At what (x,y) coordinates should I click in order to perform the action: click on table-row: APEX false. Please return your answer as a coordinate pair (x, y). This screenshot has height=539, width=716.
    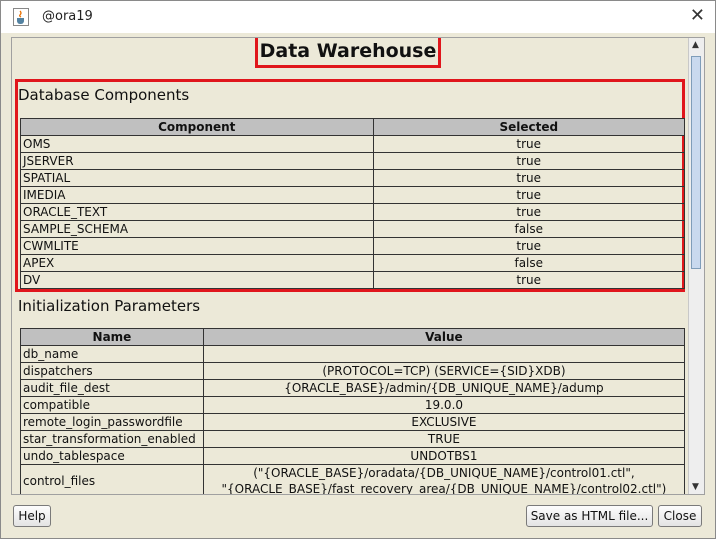
    Looking at the image, I should click on (352, 263).